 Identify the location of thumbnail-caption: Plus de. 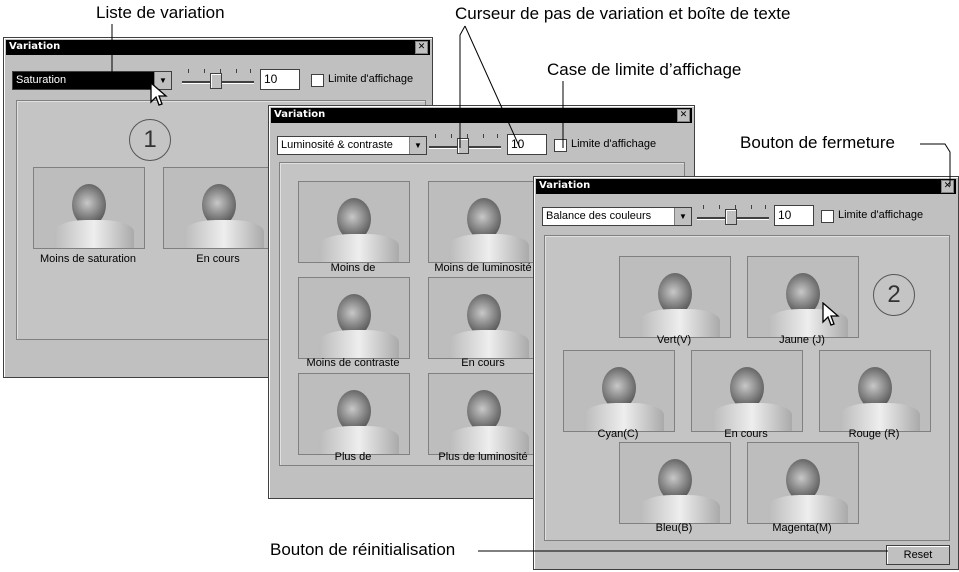
(353, 457).